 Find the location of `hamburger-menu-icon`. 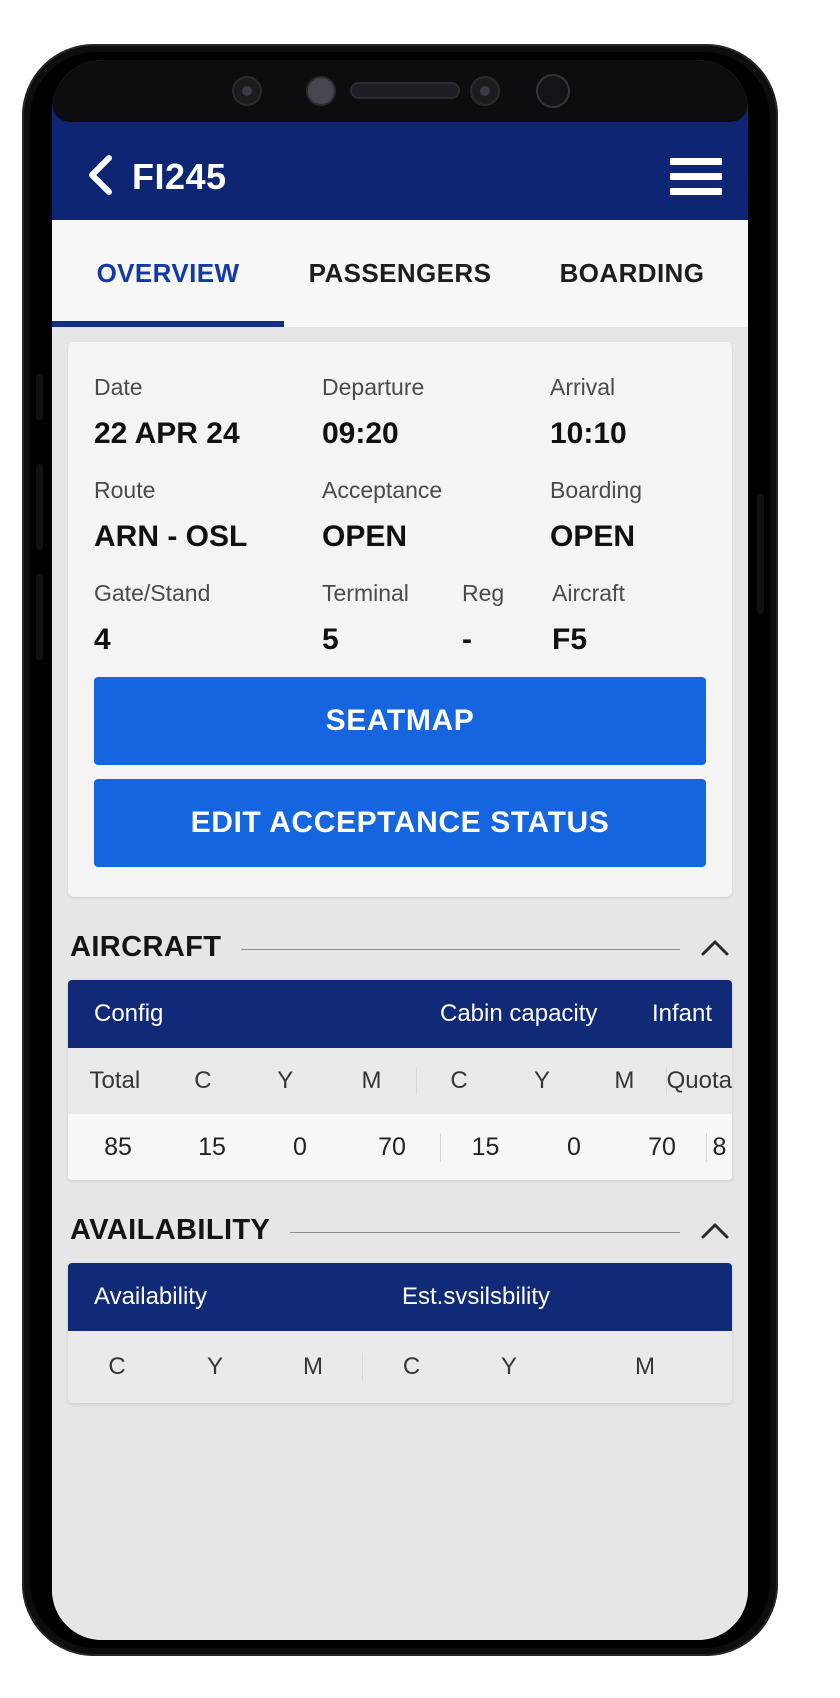

hamburger-menu-icon is located at coordinates (696, 176).